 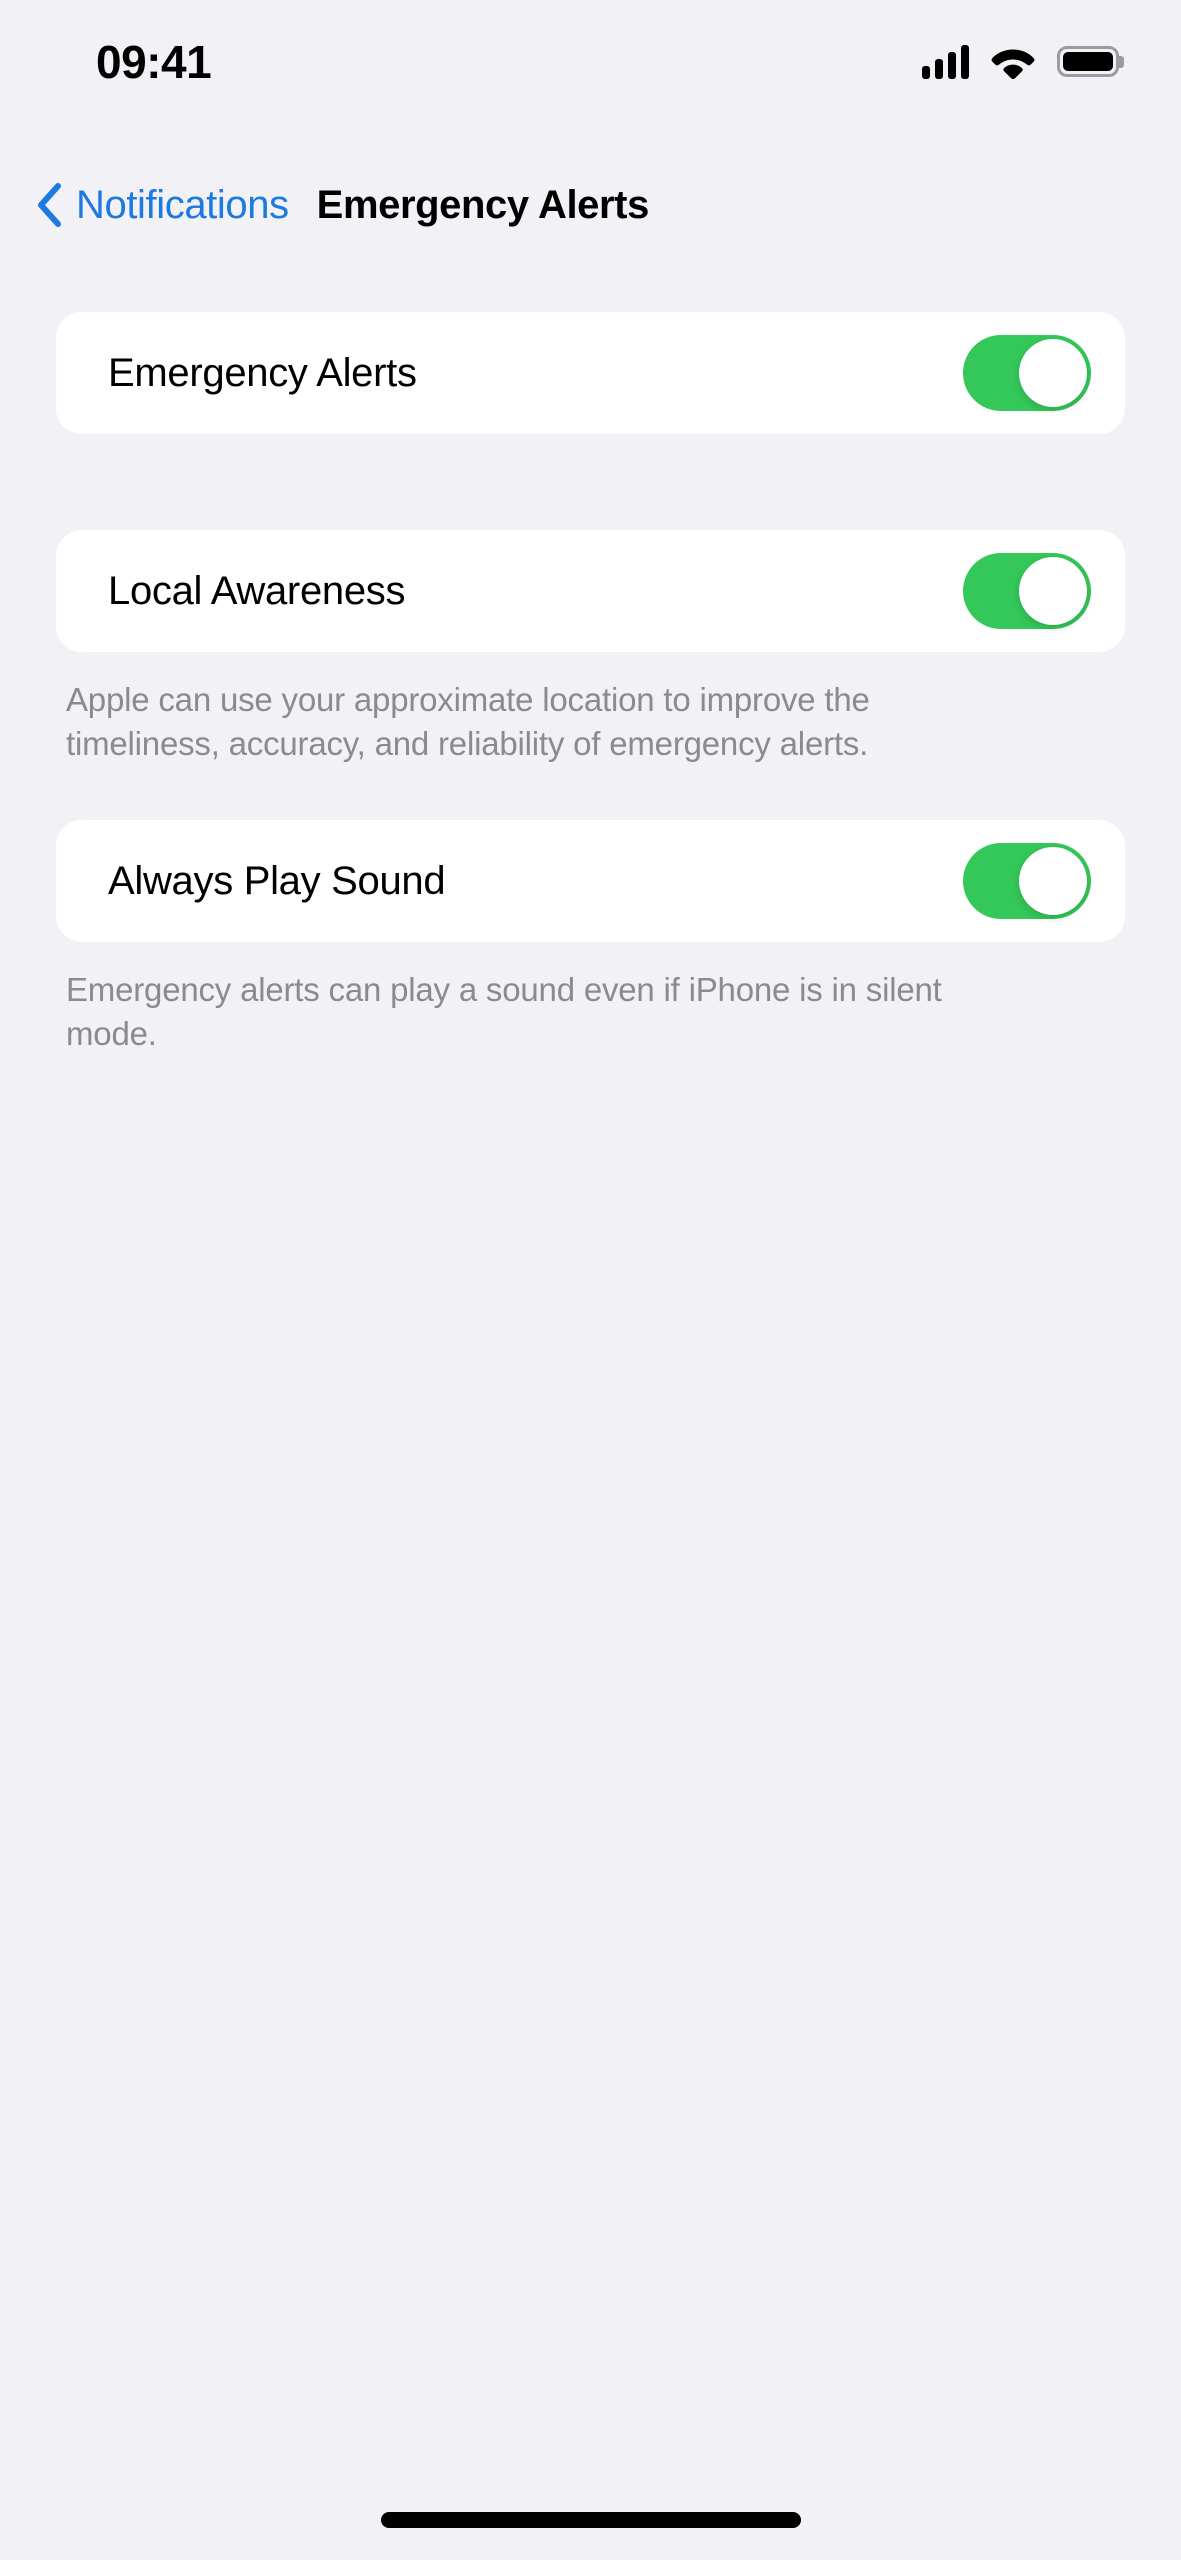 What do you see at coordinates (590, 591) in the screenshot?
I see `settings-row-local-awareness: Local Awareness` at bounding box center [590, 591].